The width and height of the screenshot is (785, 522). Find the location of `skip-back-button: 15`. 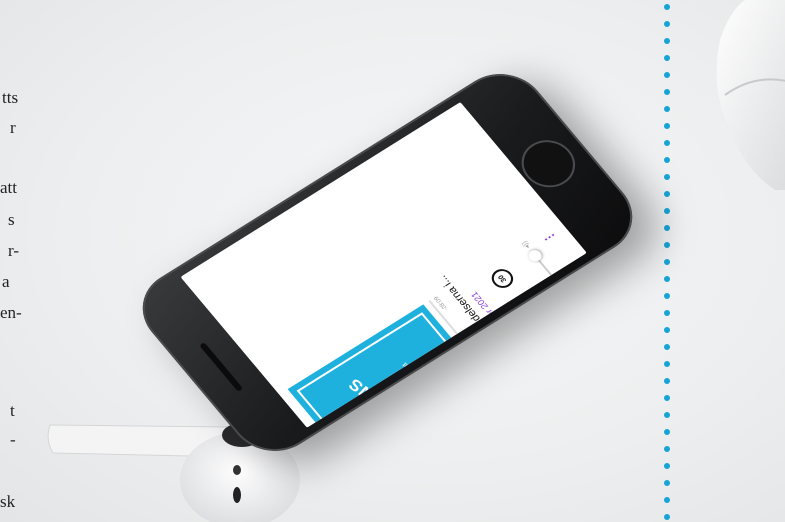

skip-back-button: 15 is located at coordinates (576, 371).